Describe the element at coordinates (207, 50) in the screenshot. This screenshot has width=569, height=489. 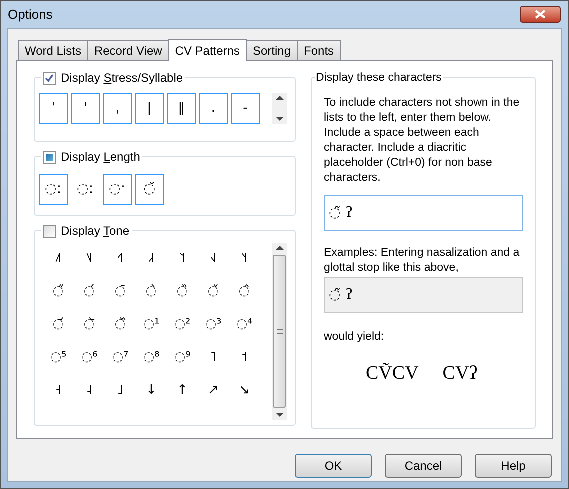
I see `tab: CV Patterns` at that location.